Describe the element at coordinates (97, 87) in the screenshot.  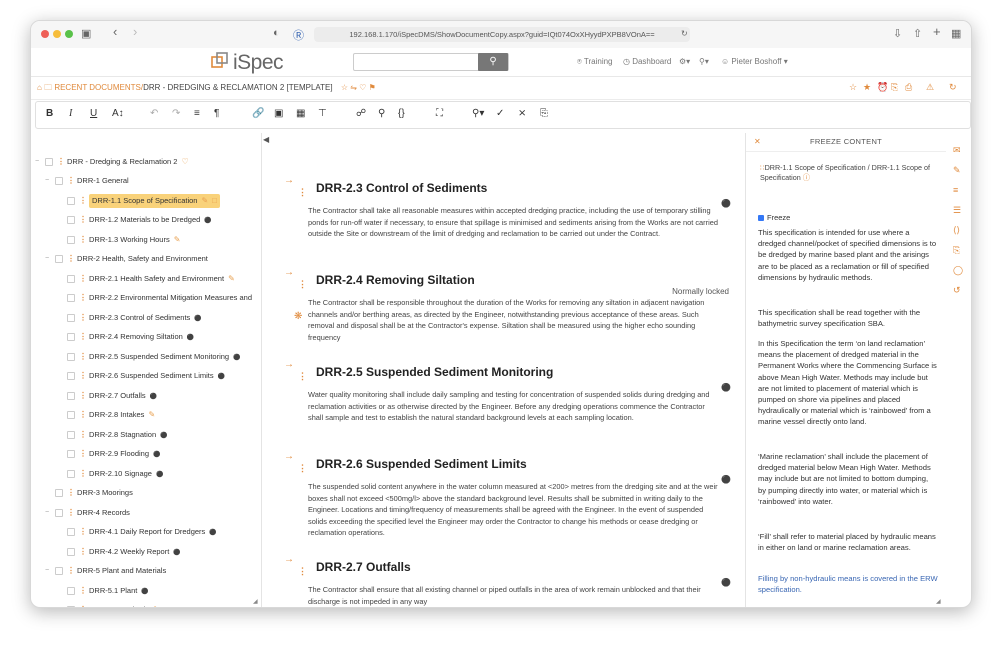
I see `breadcrumb-recent: RECENT DOCUMENTS` at that location.